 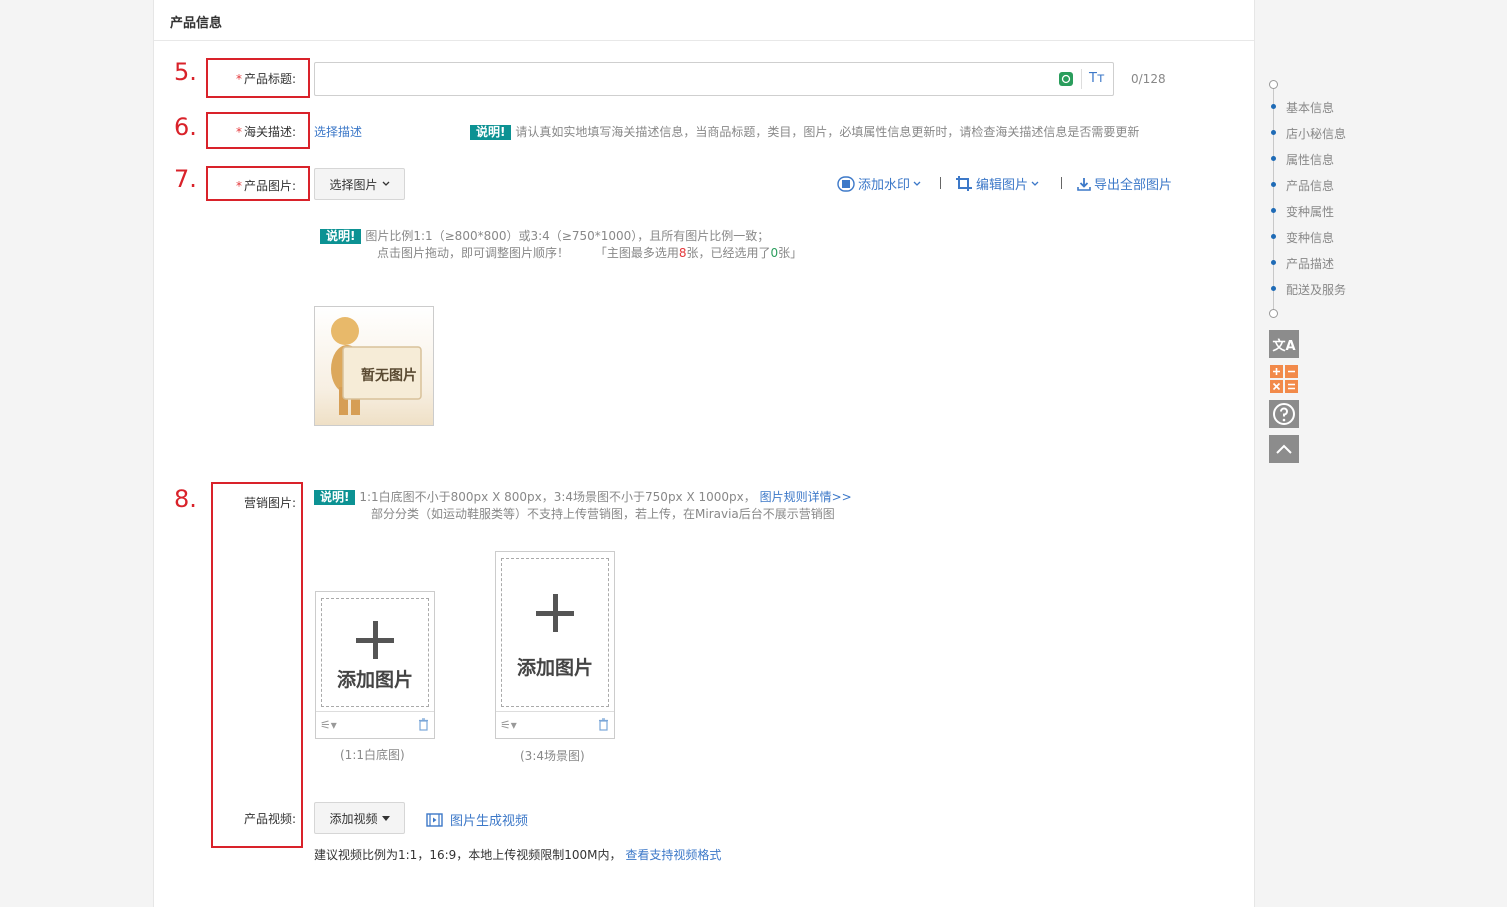 What do you see at coordinates (1284, 449) in the screenshot?
I see `back-to-top-icon` at bounding box center [1284, 449].